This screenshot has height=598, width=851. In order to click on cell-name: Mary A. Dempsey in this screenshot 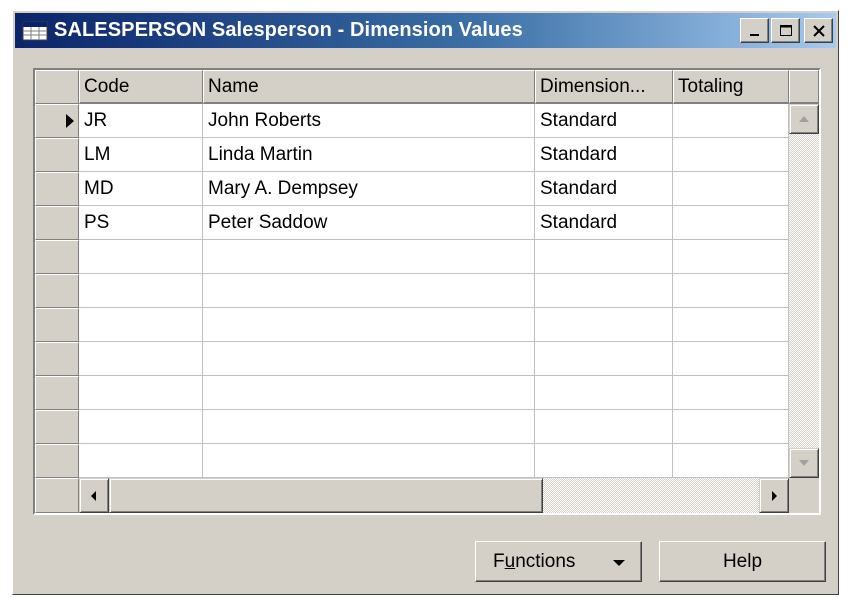, I will do `click(369, 189)`.